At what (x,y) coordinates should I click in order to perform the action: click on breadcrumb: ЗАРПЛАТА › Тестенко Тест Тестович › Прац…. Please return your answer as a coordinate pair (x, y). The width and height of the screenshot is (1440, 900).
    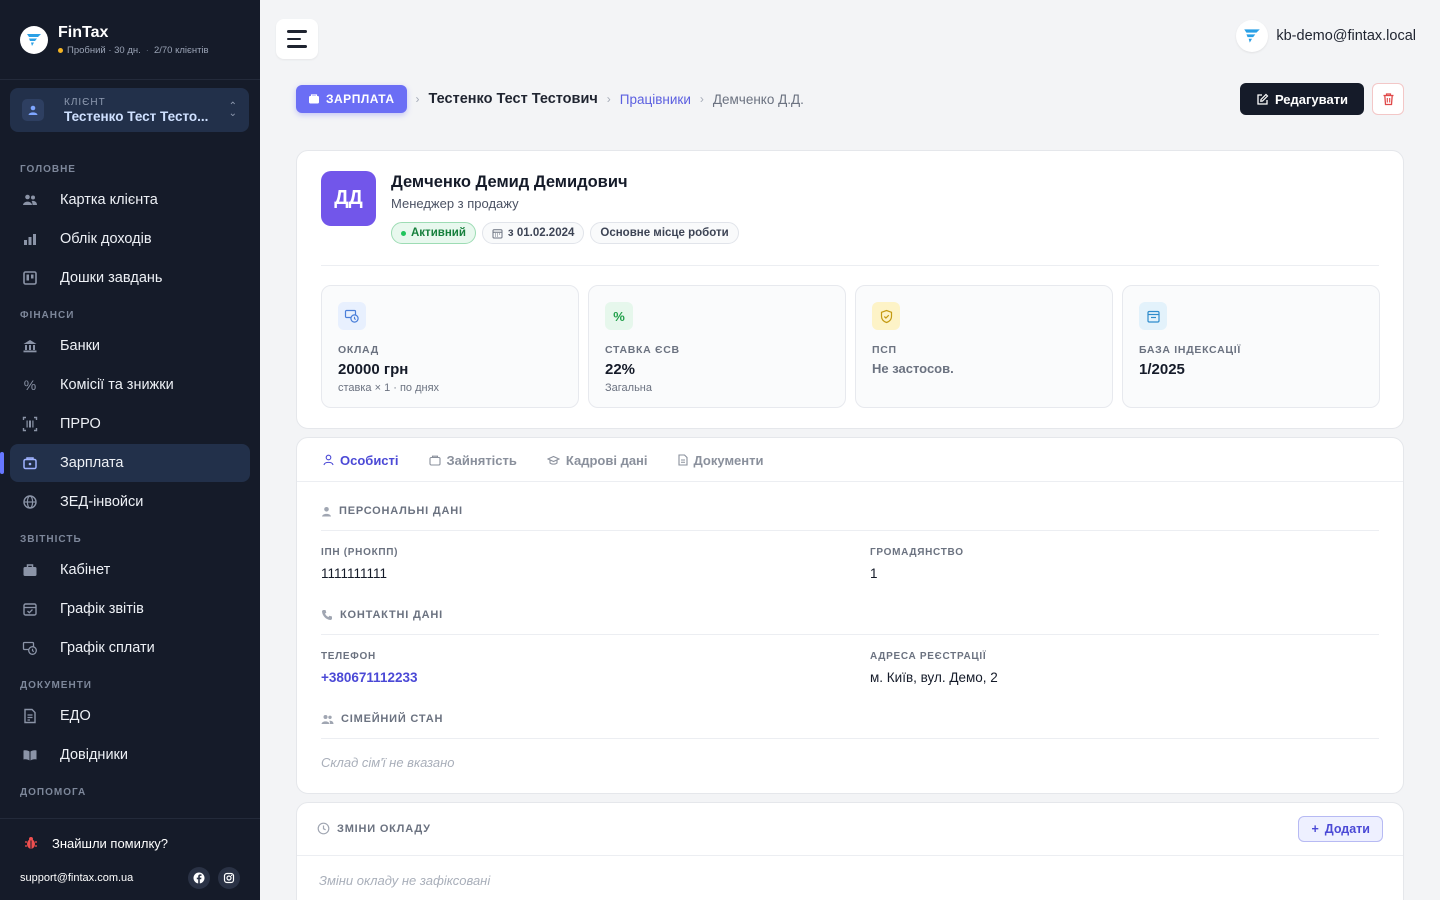
    Looking at the image, I should click on (550, 99).